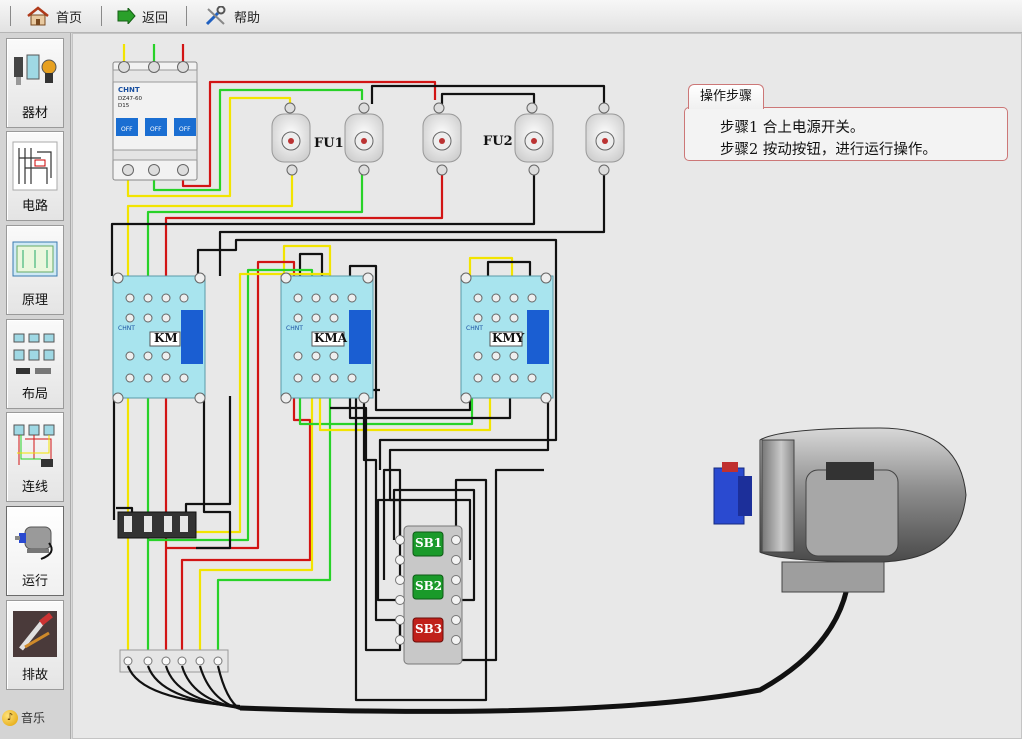 The width and height of the screenshot is (1022, 739). Describe the element at coordinates (34, 394) in the screenshot. I see `sidebar-item-label: 布局` at that location.